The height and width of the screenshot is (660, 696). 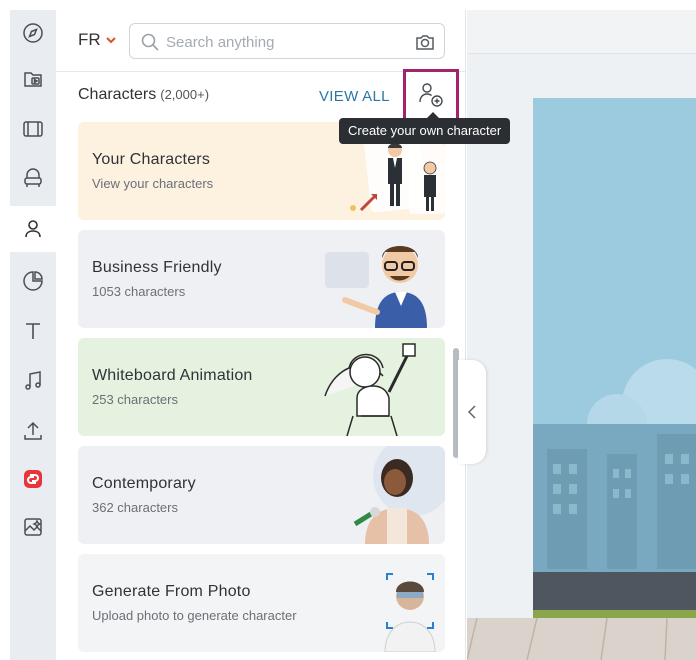 I want to click on rail-music-button, so click(x=33, y=381).